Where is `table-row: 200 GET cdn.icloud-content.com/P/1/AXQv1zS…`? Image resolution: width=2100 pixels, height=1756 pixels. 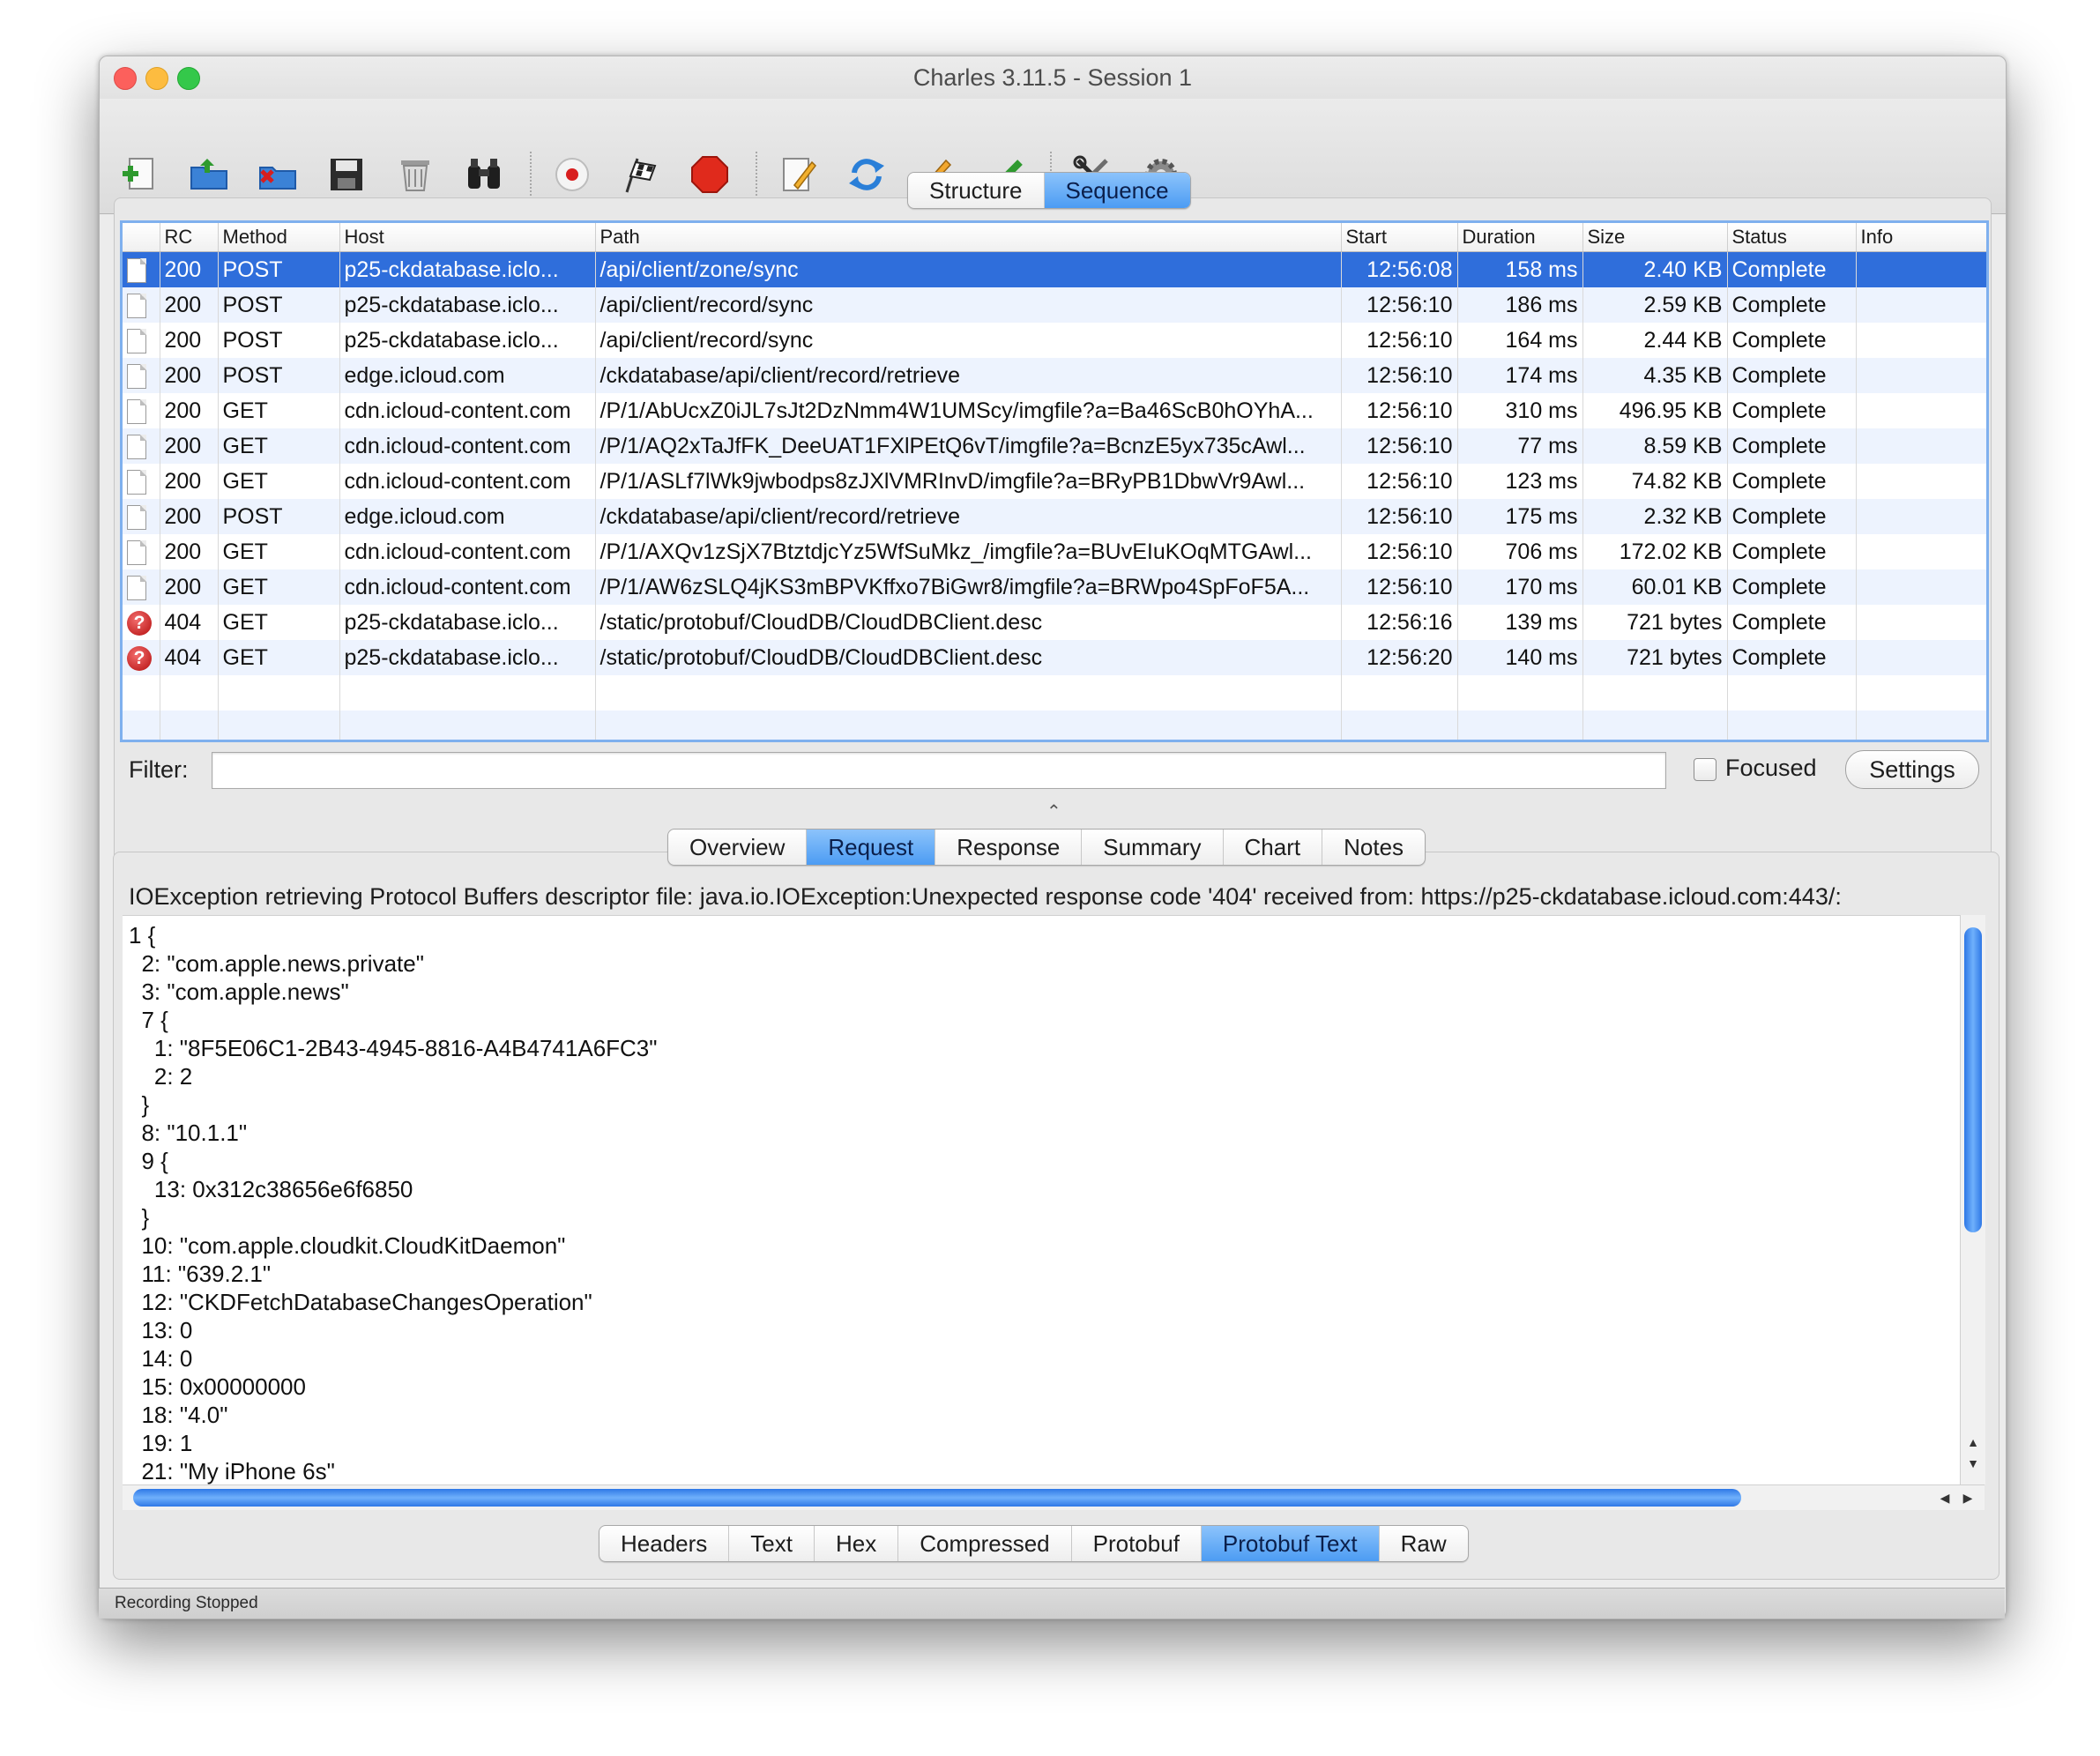 table-row: 200 GET cdn.icloud-content.com/P/1/AXQv1zS… is located at coordinates (1054, 551).